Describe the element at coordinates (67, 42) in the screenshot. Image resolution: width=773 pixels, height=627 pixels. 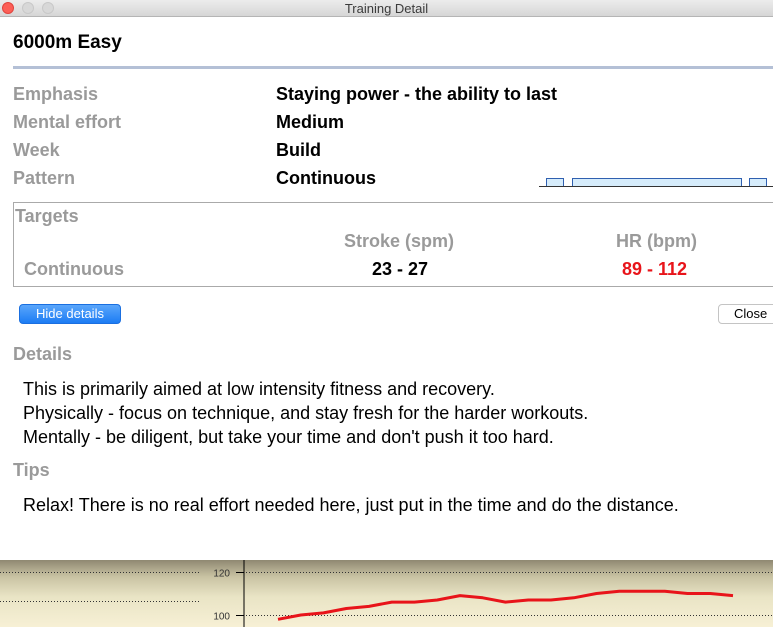
I see `workout-title: 6000m Easy` at that location.